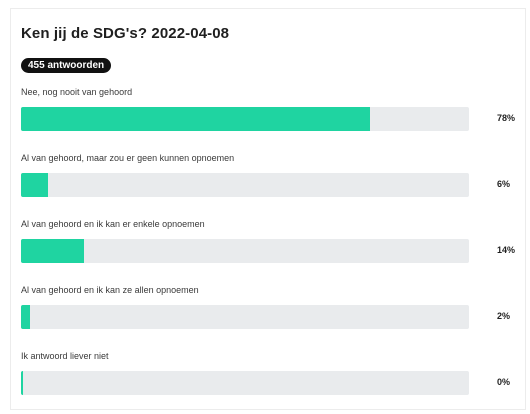 The width and height of the screenshot is (530, 414). I want to click on poll-title: Ken jij de SDG's? 2022-04-08, so click(125, 33).